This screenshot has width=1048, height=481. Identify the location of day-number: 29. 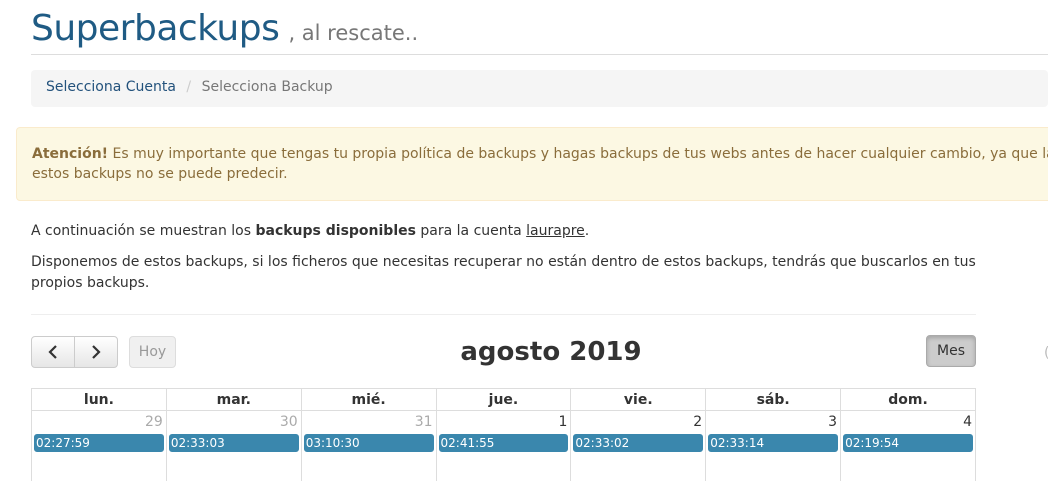
(99, 421).